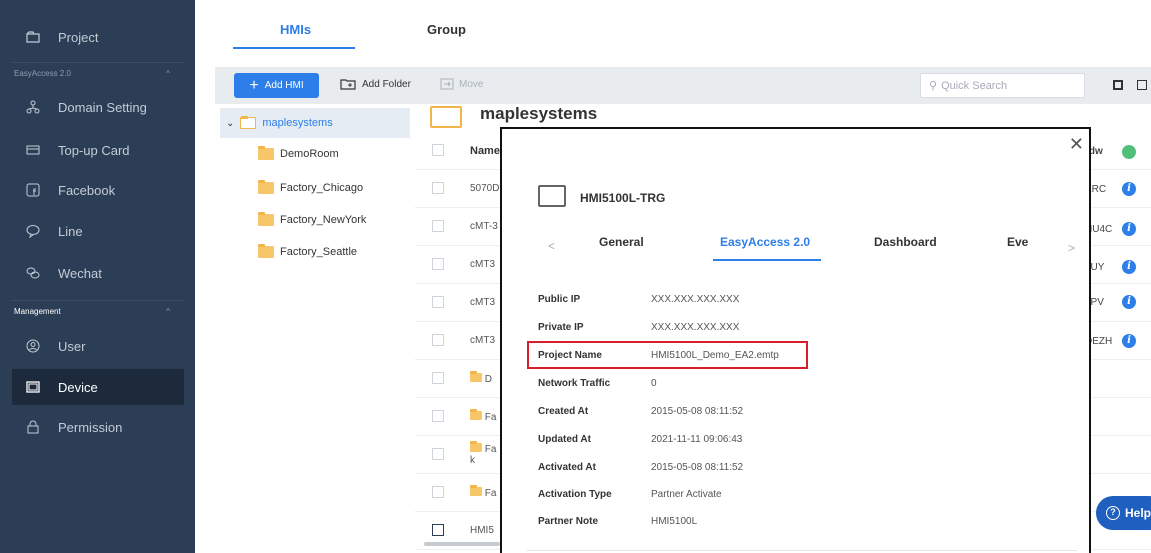  Describe the element at coordinates (1142, 85) in the screenshot. I see `list-view-icon` at that location.